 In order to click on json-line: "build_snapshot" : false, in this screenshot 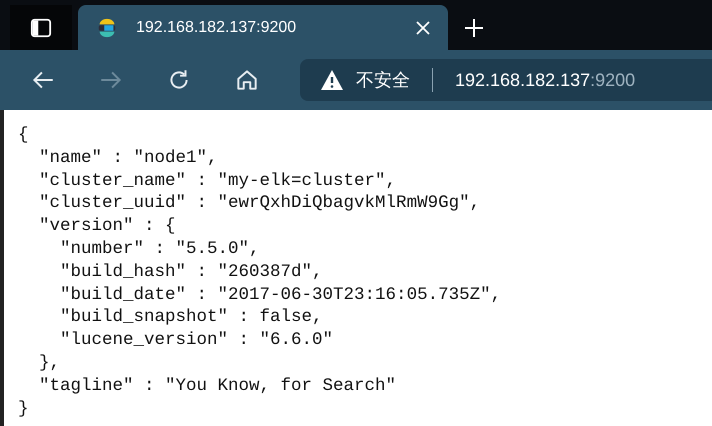, I will do `click(191, 318)`.